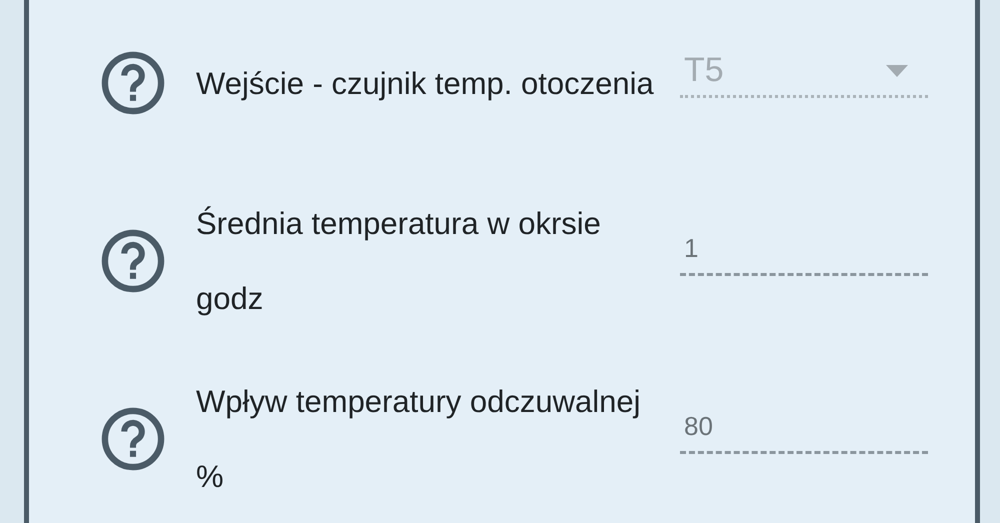 This screenshot has height=523, width=1000. Describe the element at coordinates (399, 261) in the screenshot. I see `setting-label: Średnia temperatura w okrsie godz` at that location.